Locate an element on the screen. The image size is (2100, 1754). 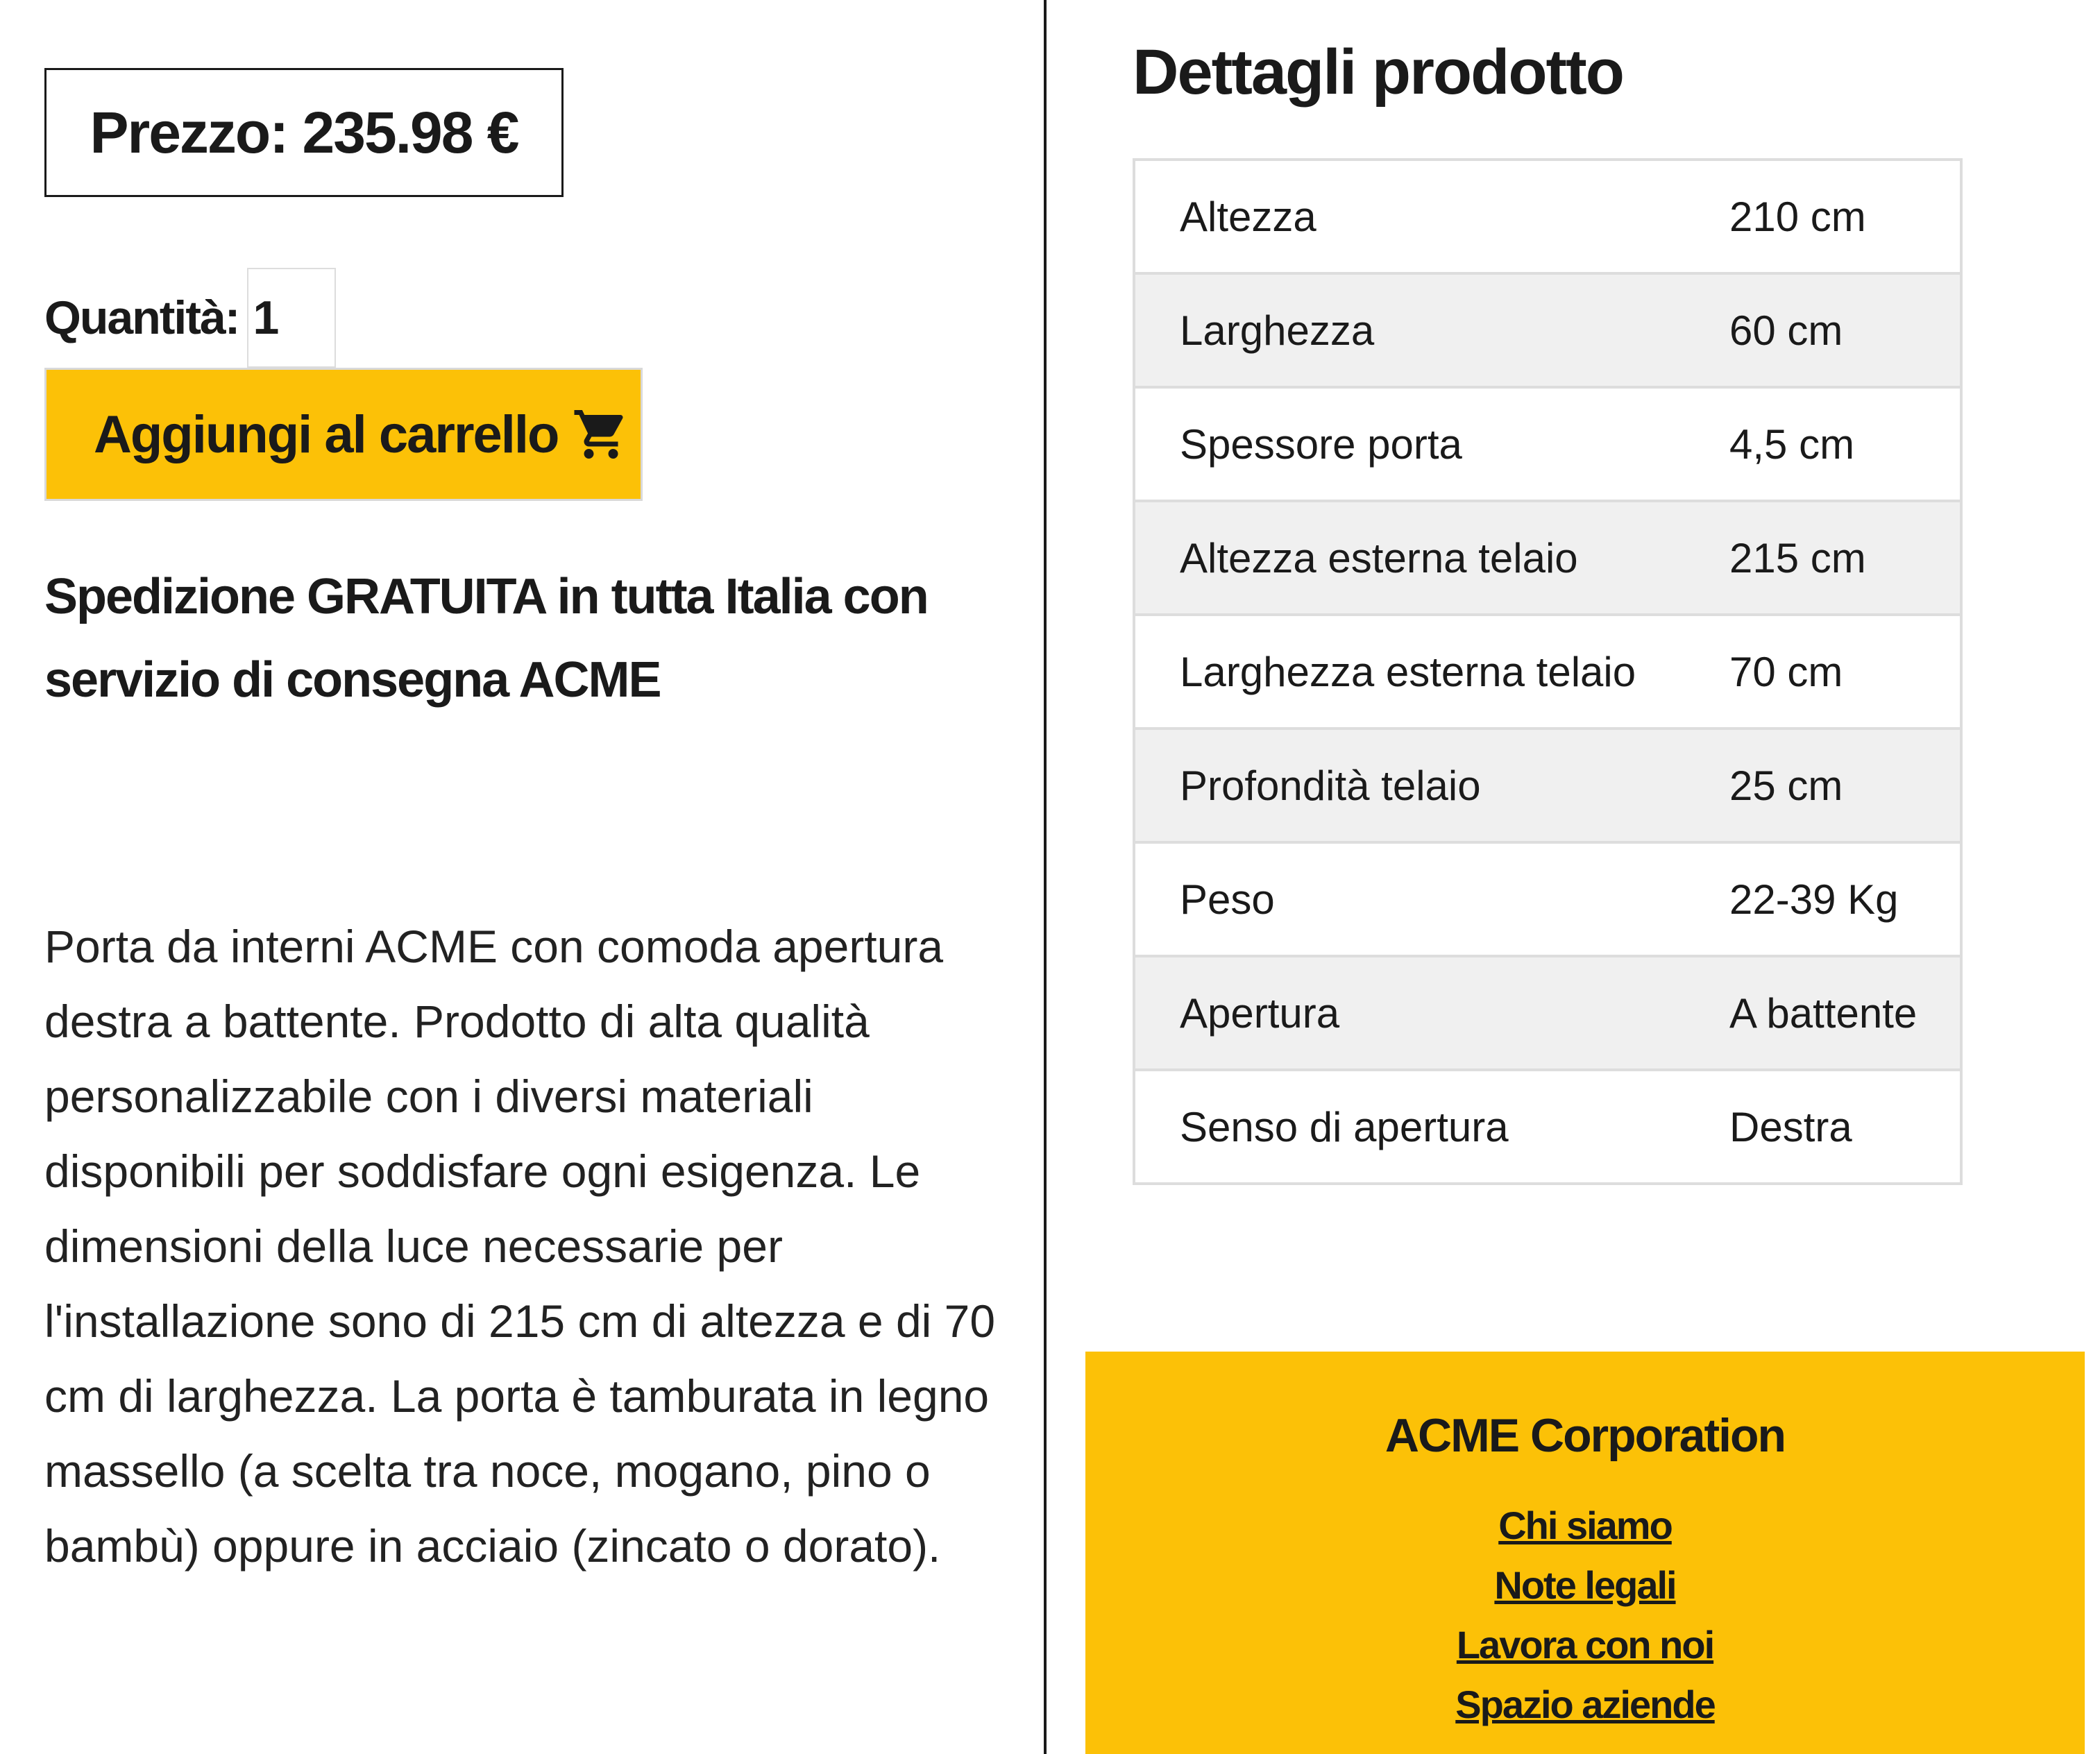
detail-label: Larghezza is located at coordinates (1432, 330).